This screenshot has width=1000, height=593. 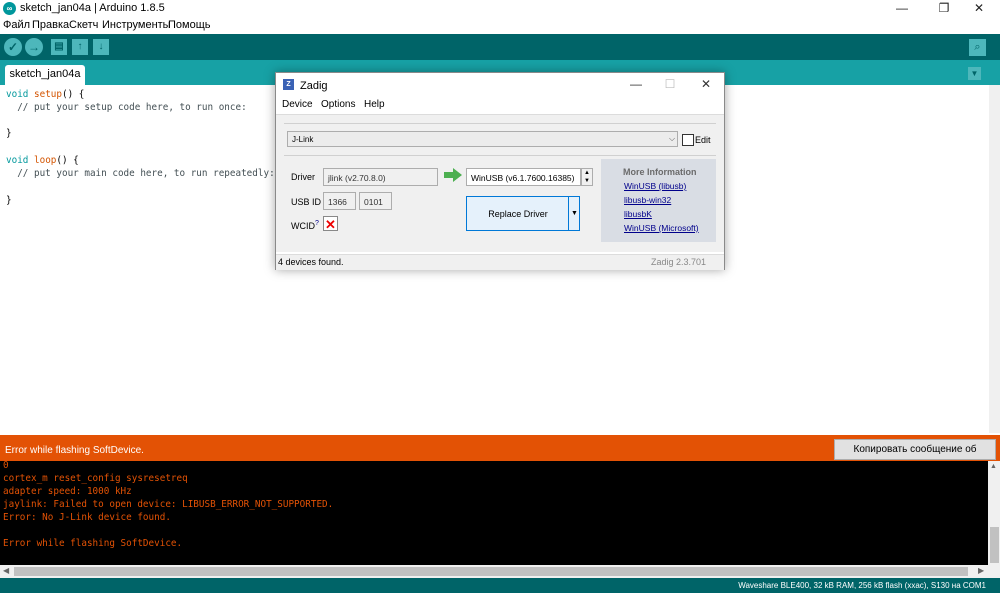 I want to click on wcid-status-icon: ✕, so click(x=330, y=224).